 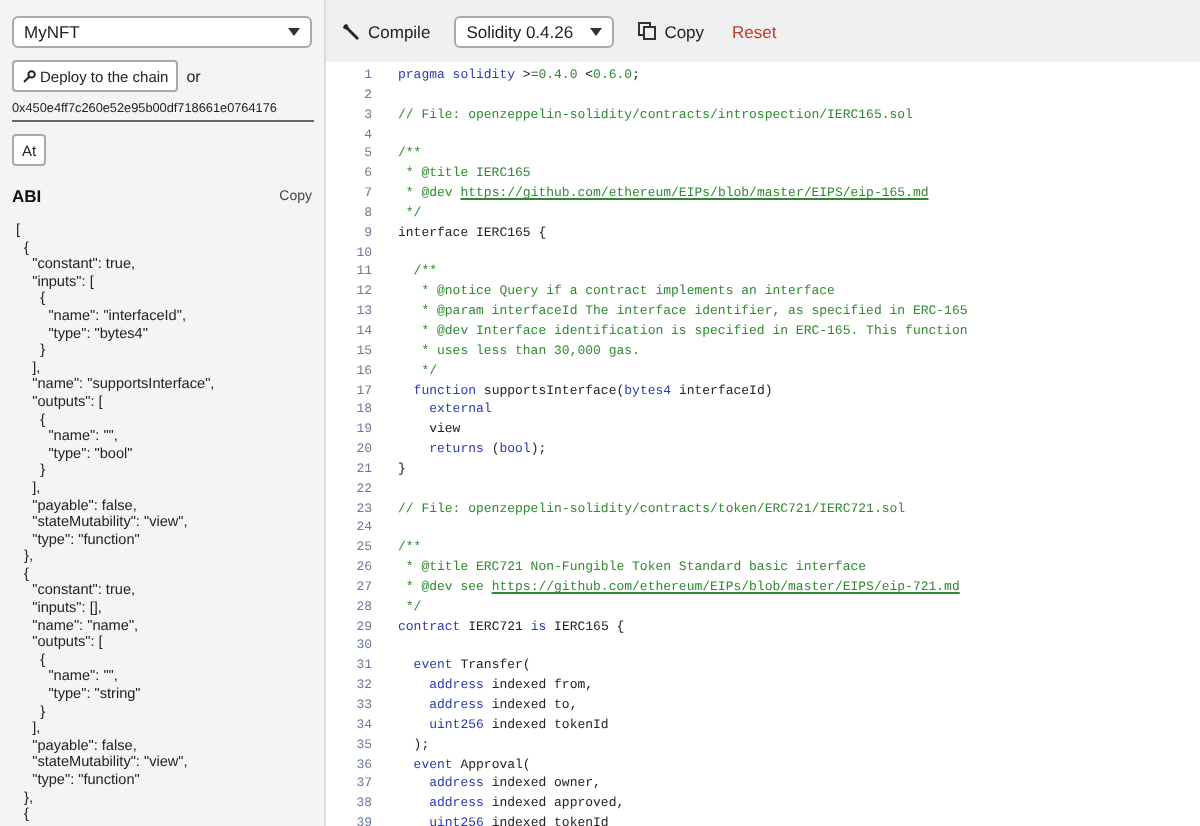 I want to click on wrench-icon, so click(x=351, y=31).